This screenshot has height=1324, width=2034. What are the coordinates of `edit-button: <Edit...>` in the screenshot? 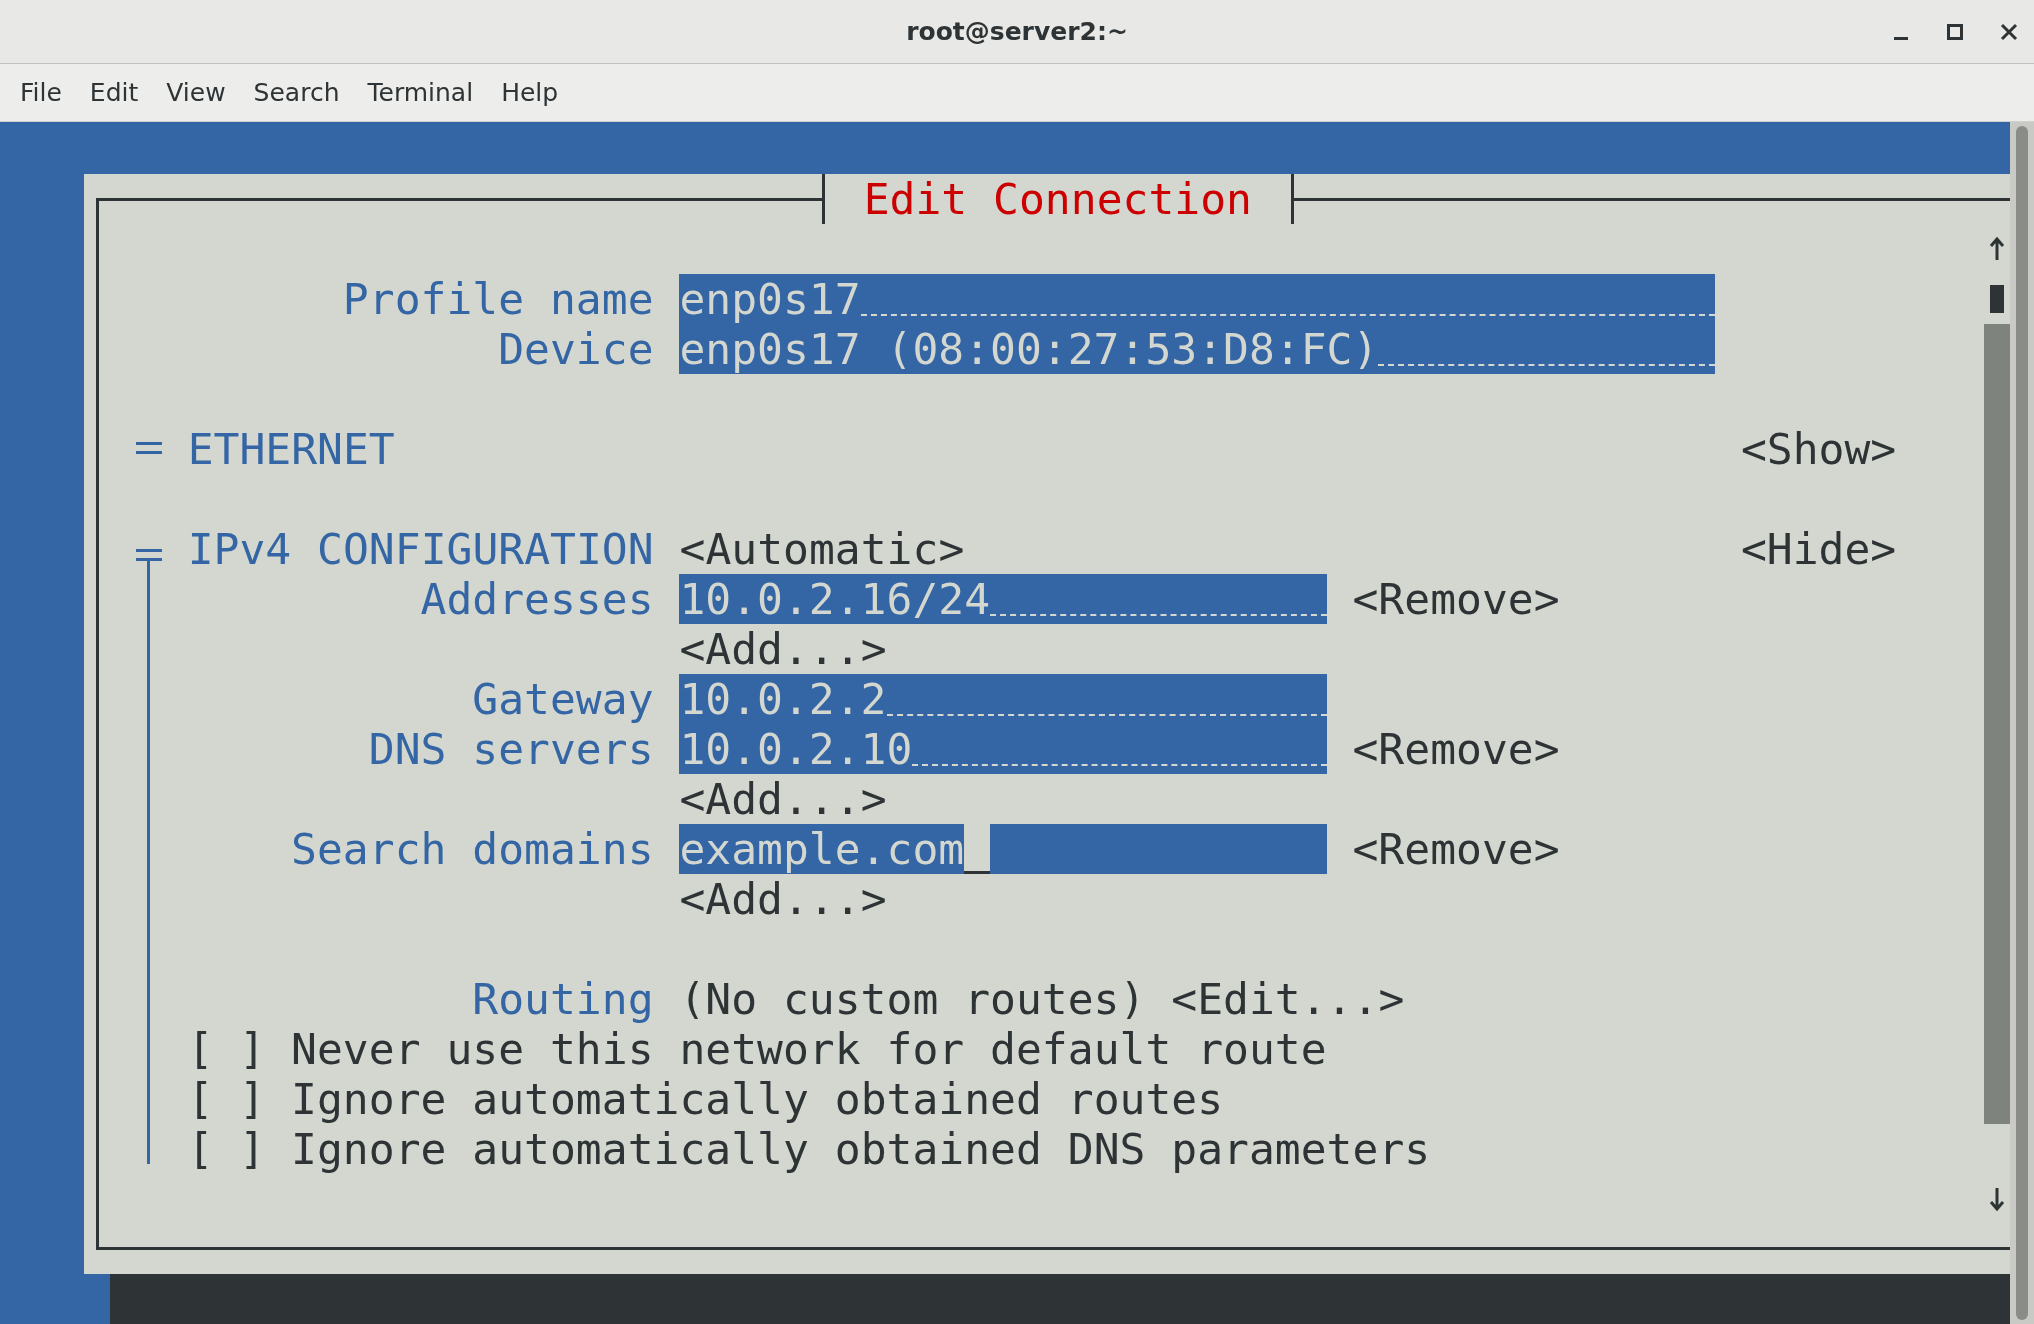 It's located at (1288, 999).